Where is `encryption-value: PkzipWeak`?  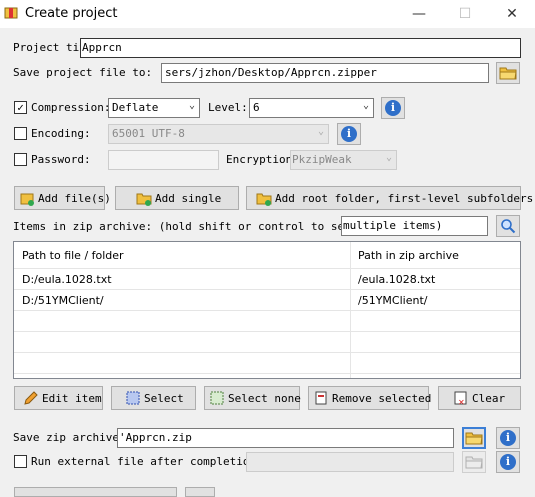 encryption-value: PkzipWeak is located at coordinates (322, 159).